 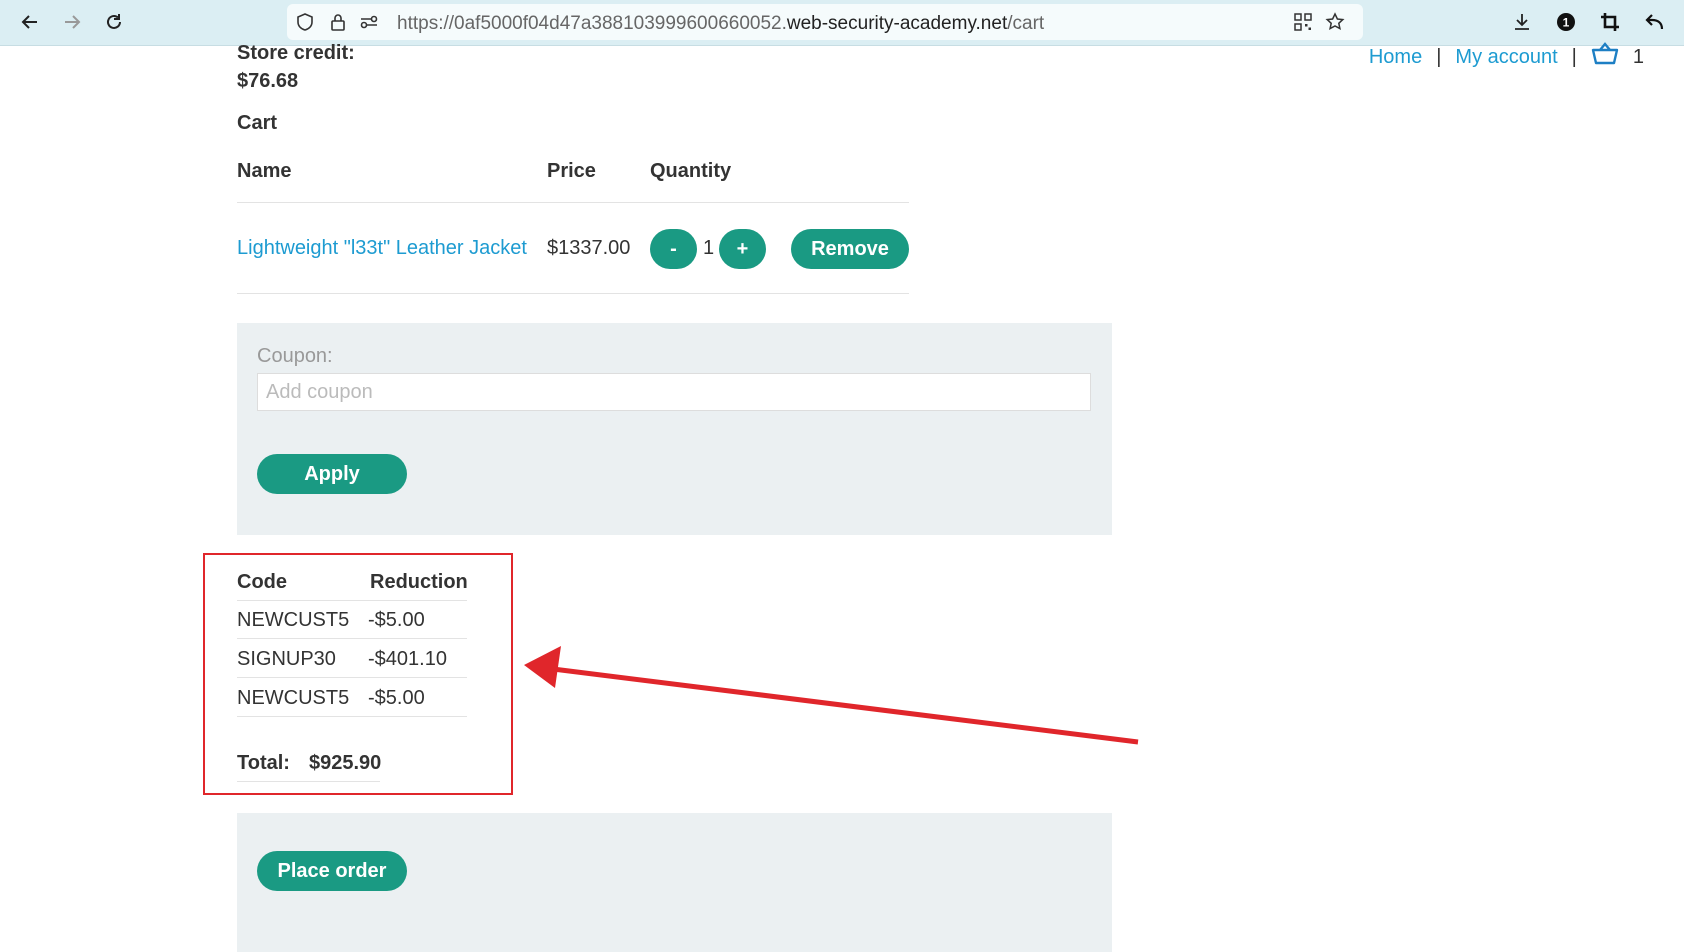 I want to click on quantity-value: 1, so click(x=709, y=248).